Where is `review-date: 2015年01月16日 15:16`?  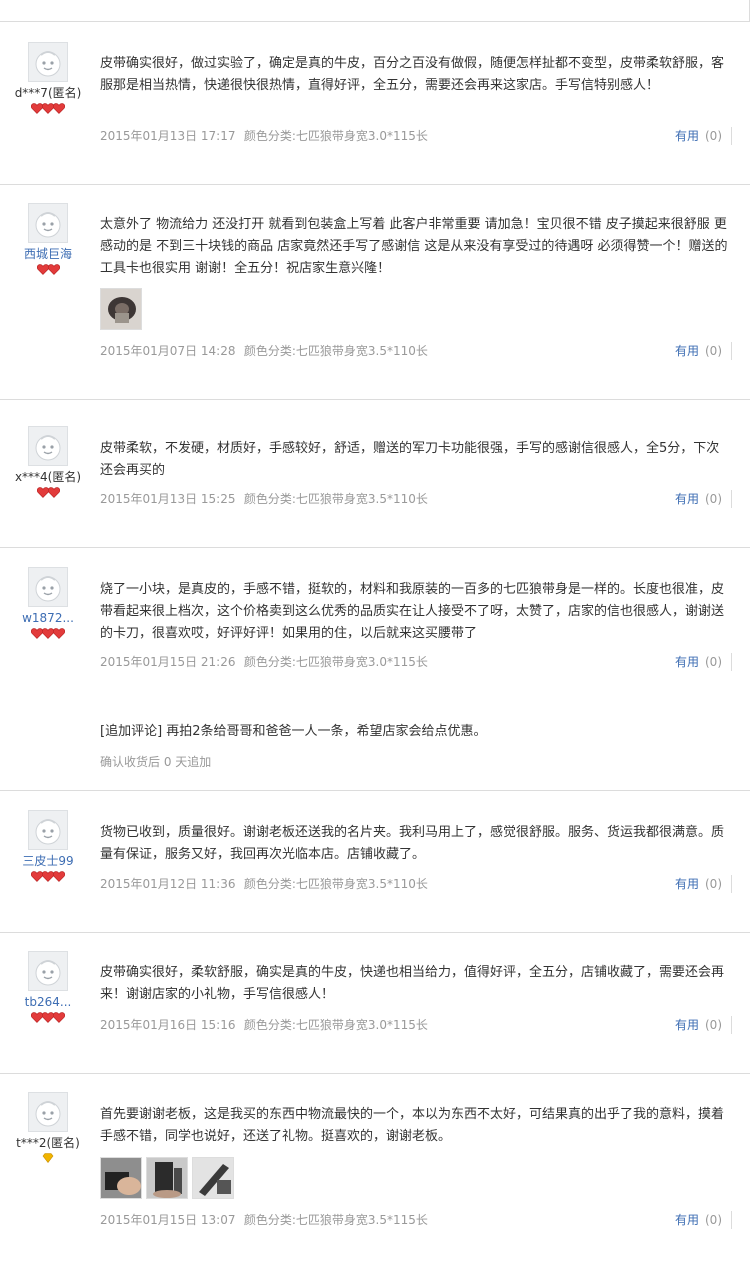 review-date: 2015年01月16日 15:16 is located at coordinates (168, 1025).